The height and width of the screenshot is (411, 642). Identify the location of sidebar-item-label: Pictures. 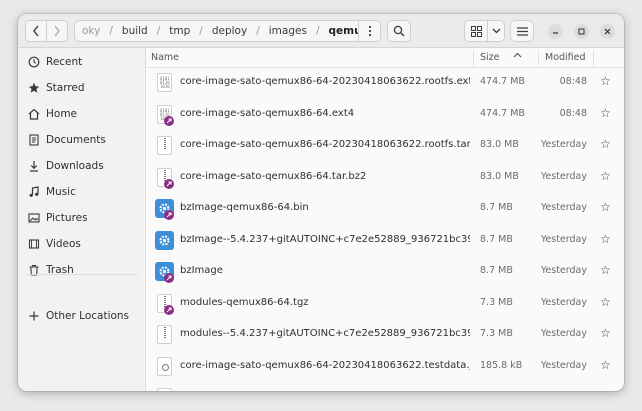
(67, 218).